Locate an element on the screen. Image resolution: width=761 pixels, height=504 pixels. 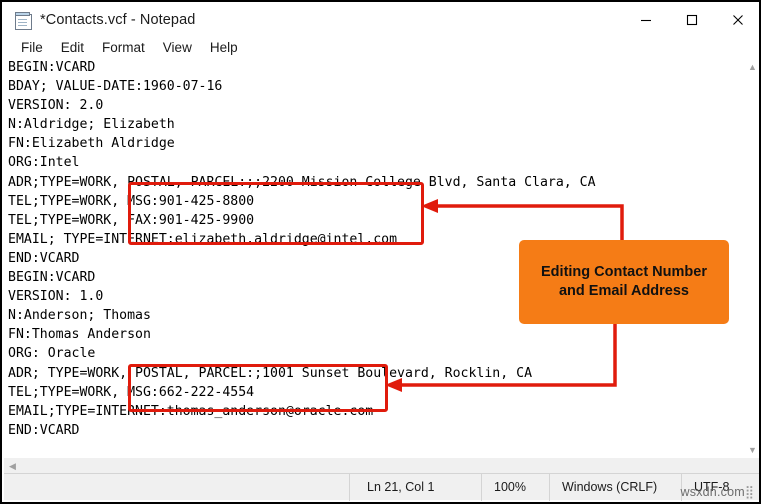
menu-item-file: File is located at coordinates (32, 47).